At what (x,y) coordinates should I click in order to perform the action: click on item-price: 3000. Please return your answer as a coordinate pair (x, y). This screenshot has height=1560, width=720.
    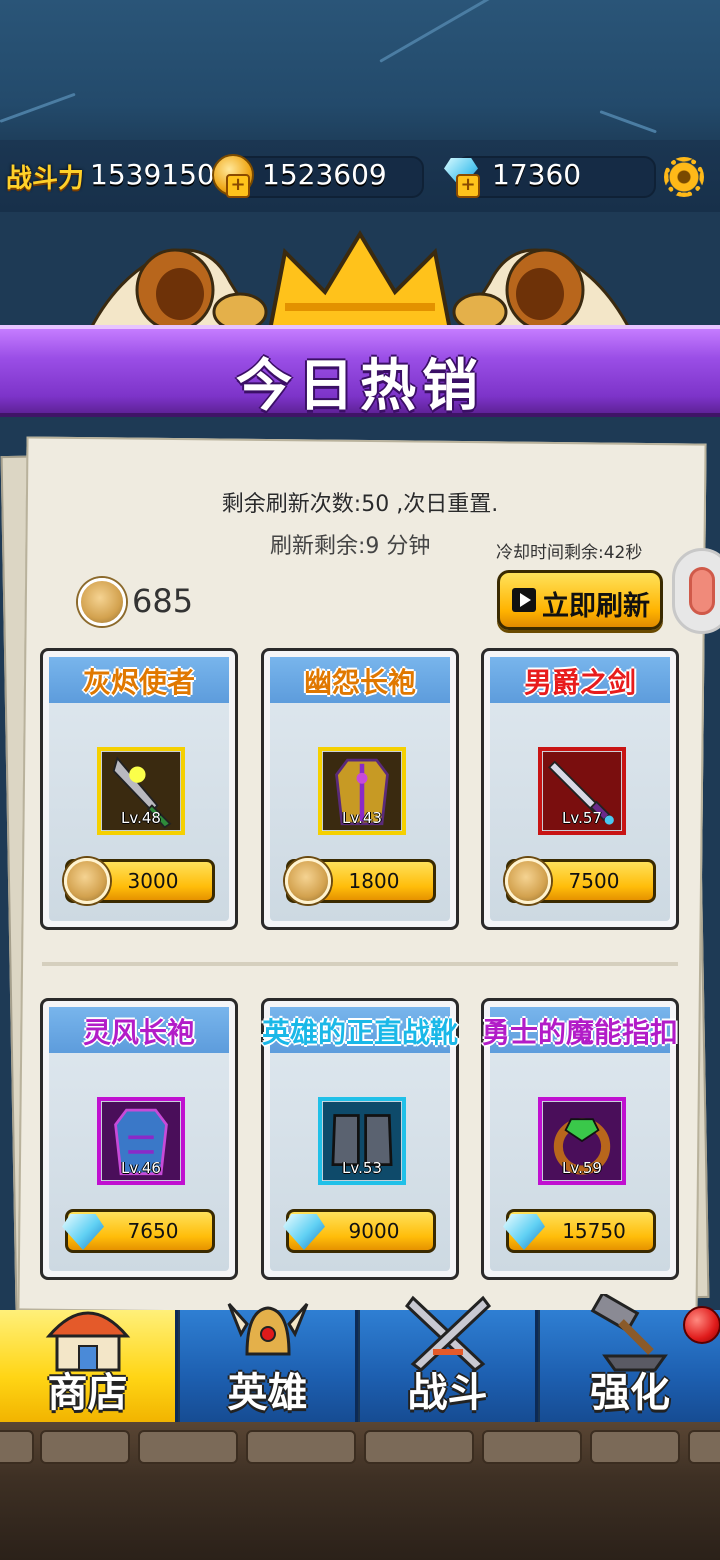
    Looking at the image, I should click on (153, 881).